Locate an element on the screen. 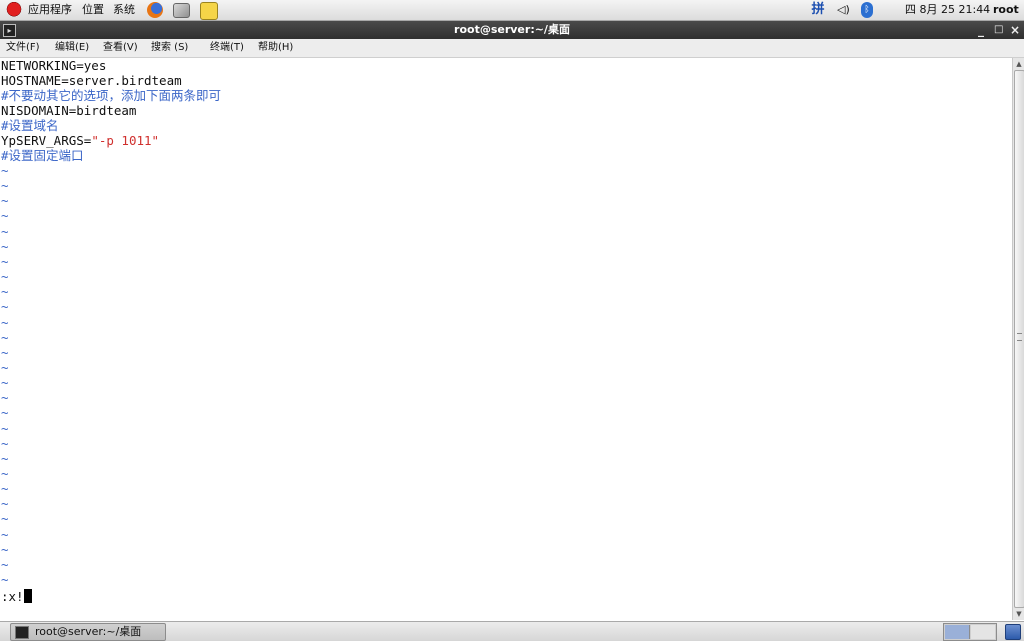 Image resolution: width=1024 pixels, height=641 pixels. setting-key: YpSERV_ARGS= is located at coordinates (46, 140).